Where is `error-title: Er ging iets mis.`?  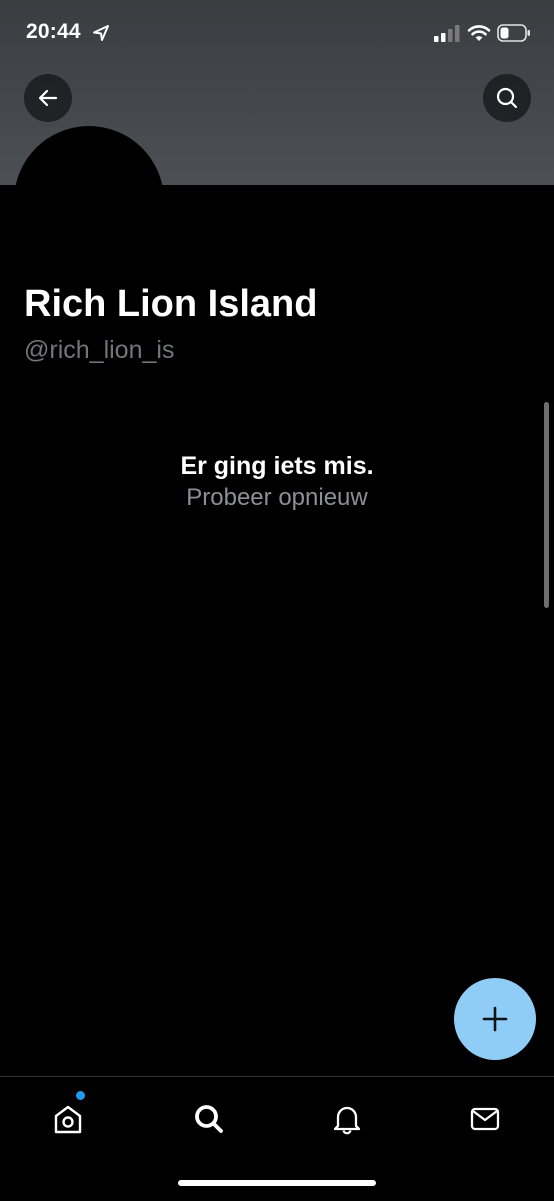 error-title: Er ging iets mis. is located at coordinates (277, 466).